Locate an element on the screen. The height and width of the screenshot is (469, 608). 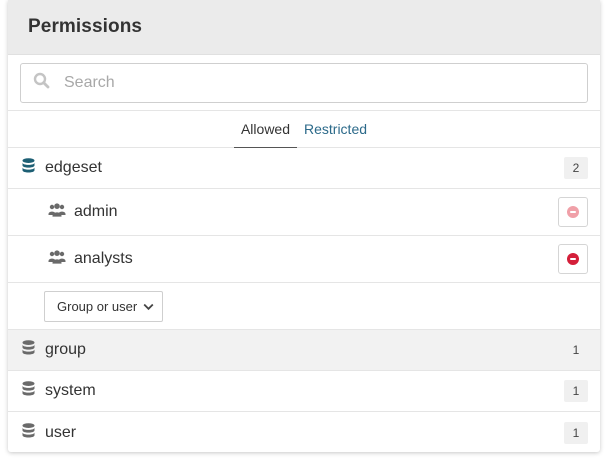
permission-tabs: Allowed Restricted is located at coordinates (304, 129).